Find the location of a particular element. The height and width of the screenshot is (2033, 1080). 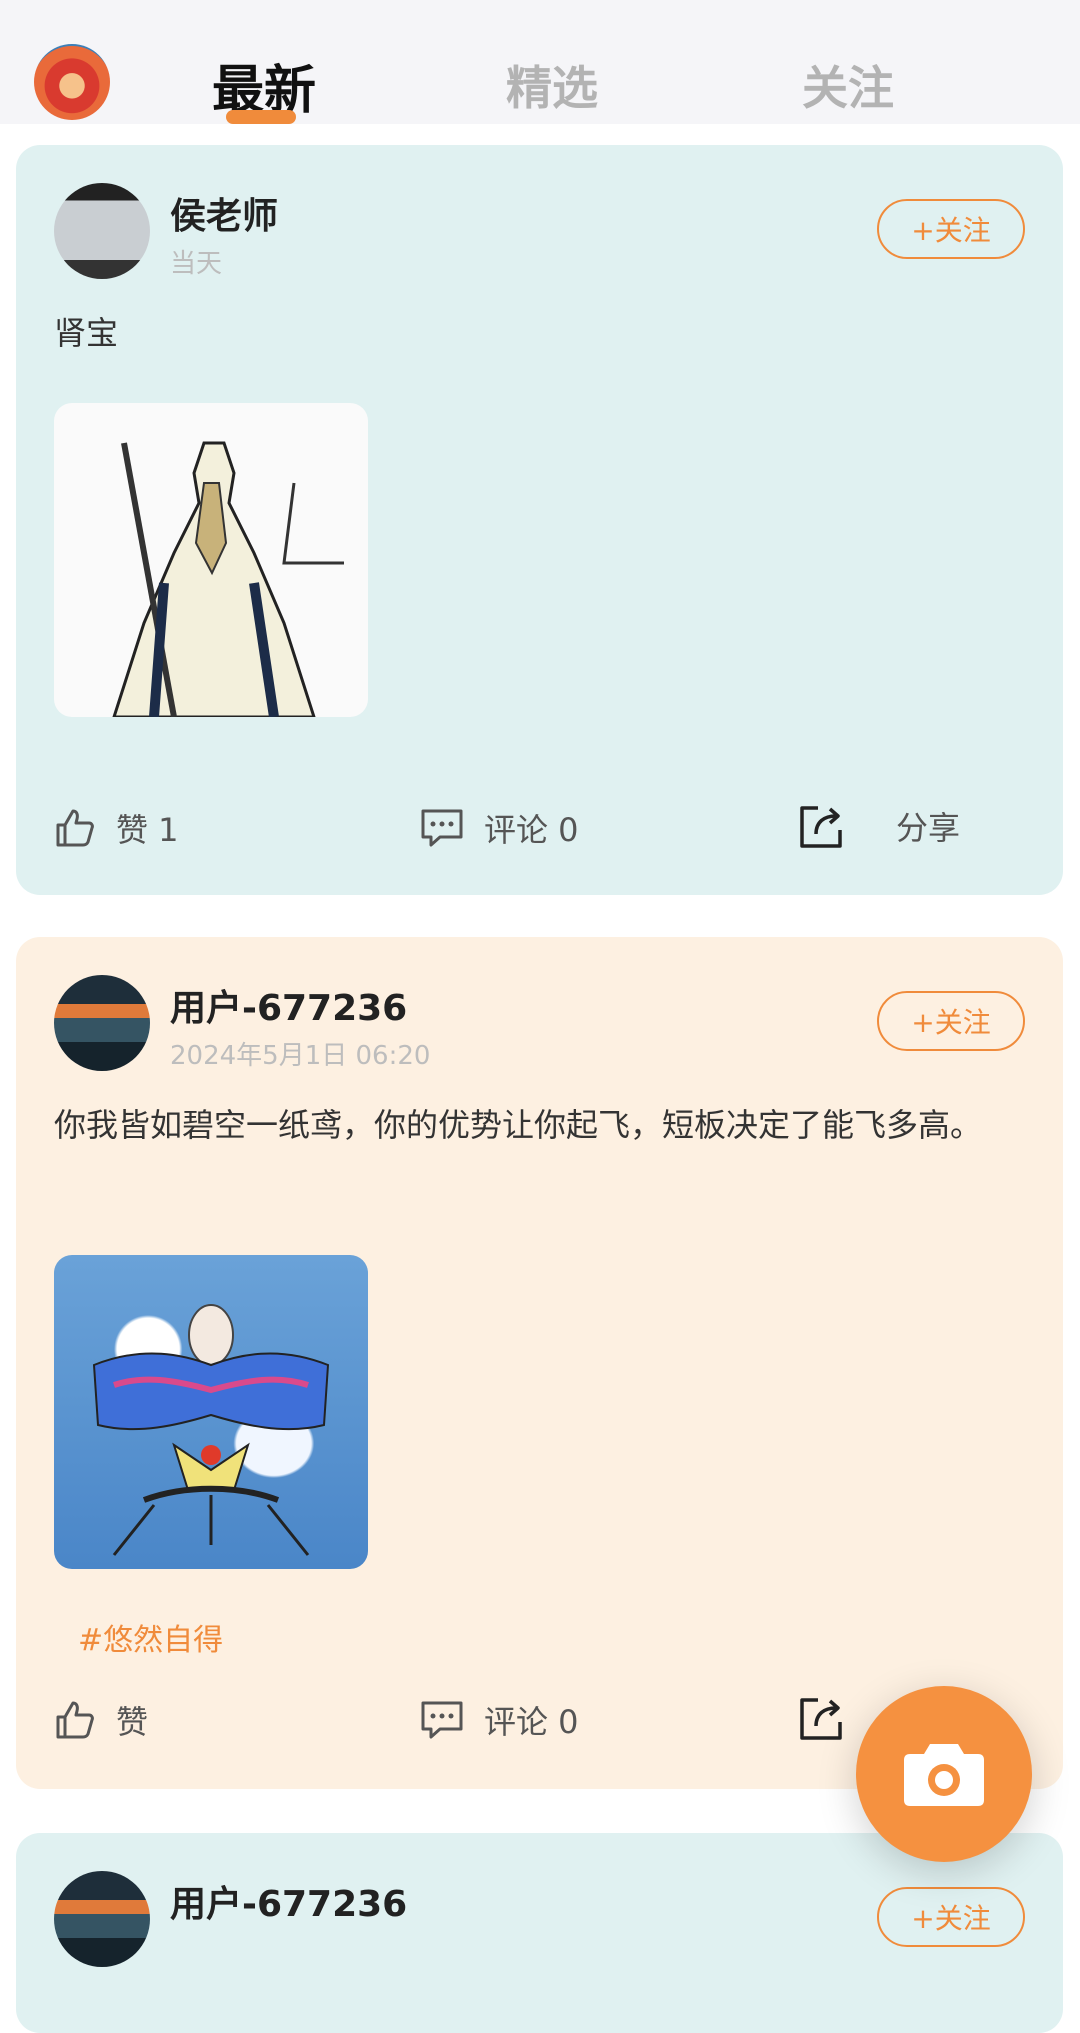

tab-following: 关注 is located at coordinates (848, 85).